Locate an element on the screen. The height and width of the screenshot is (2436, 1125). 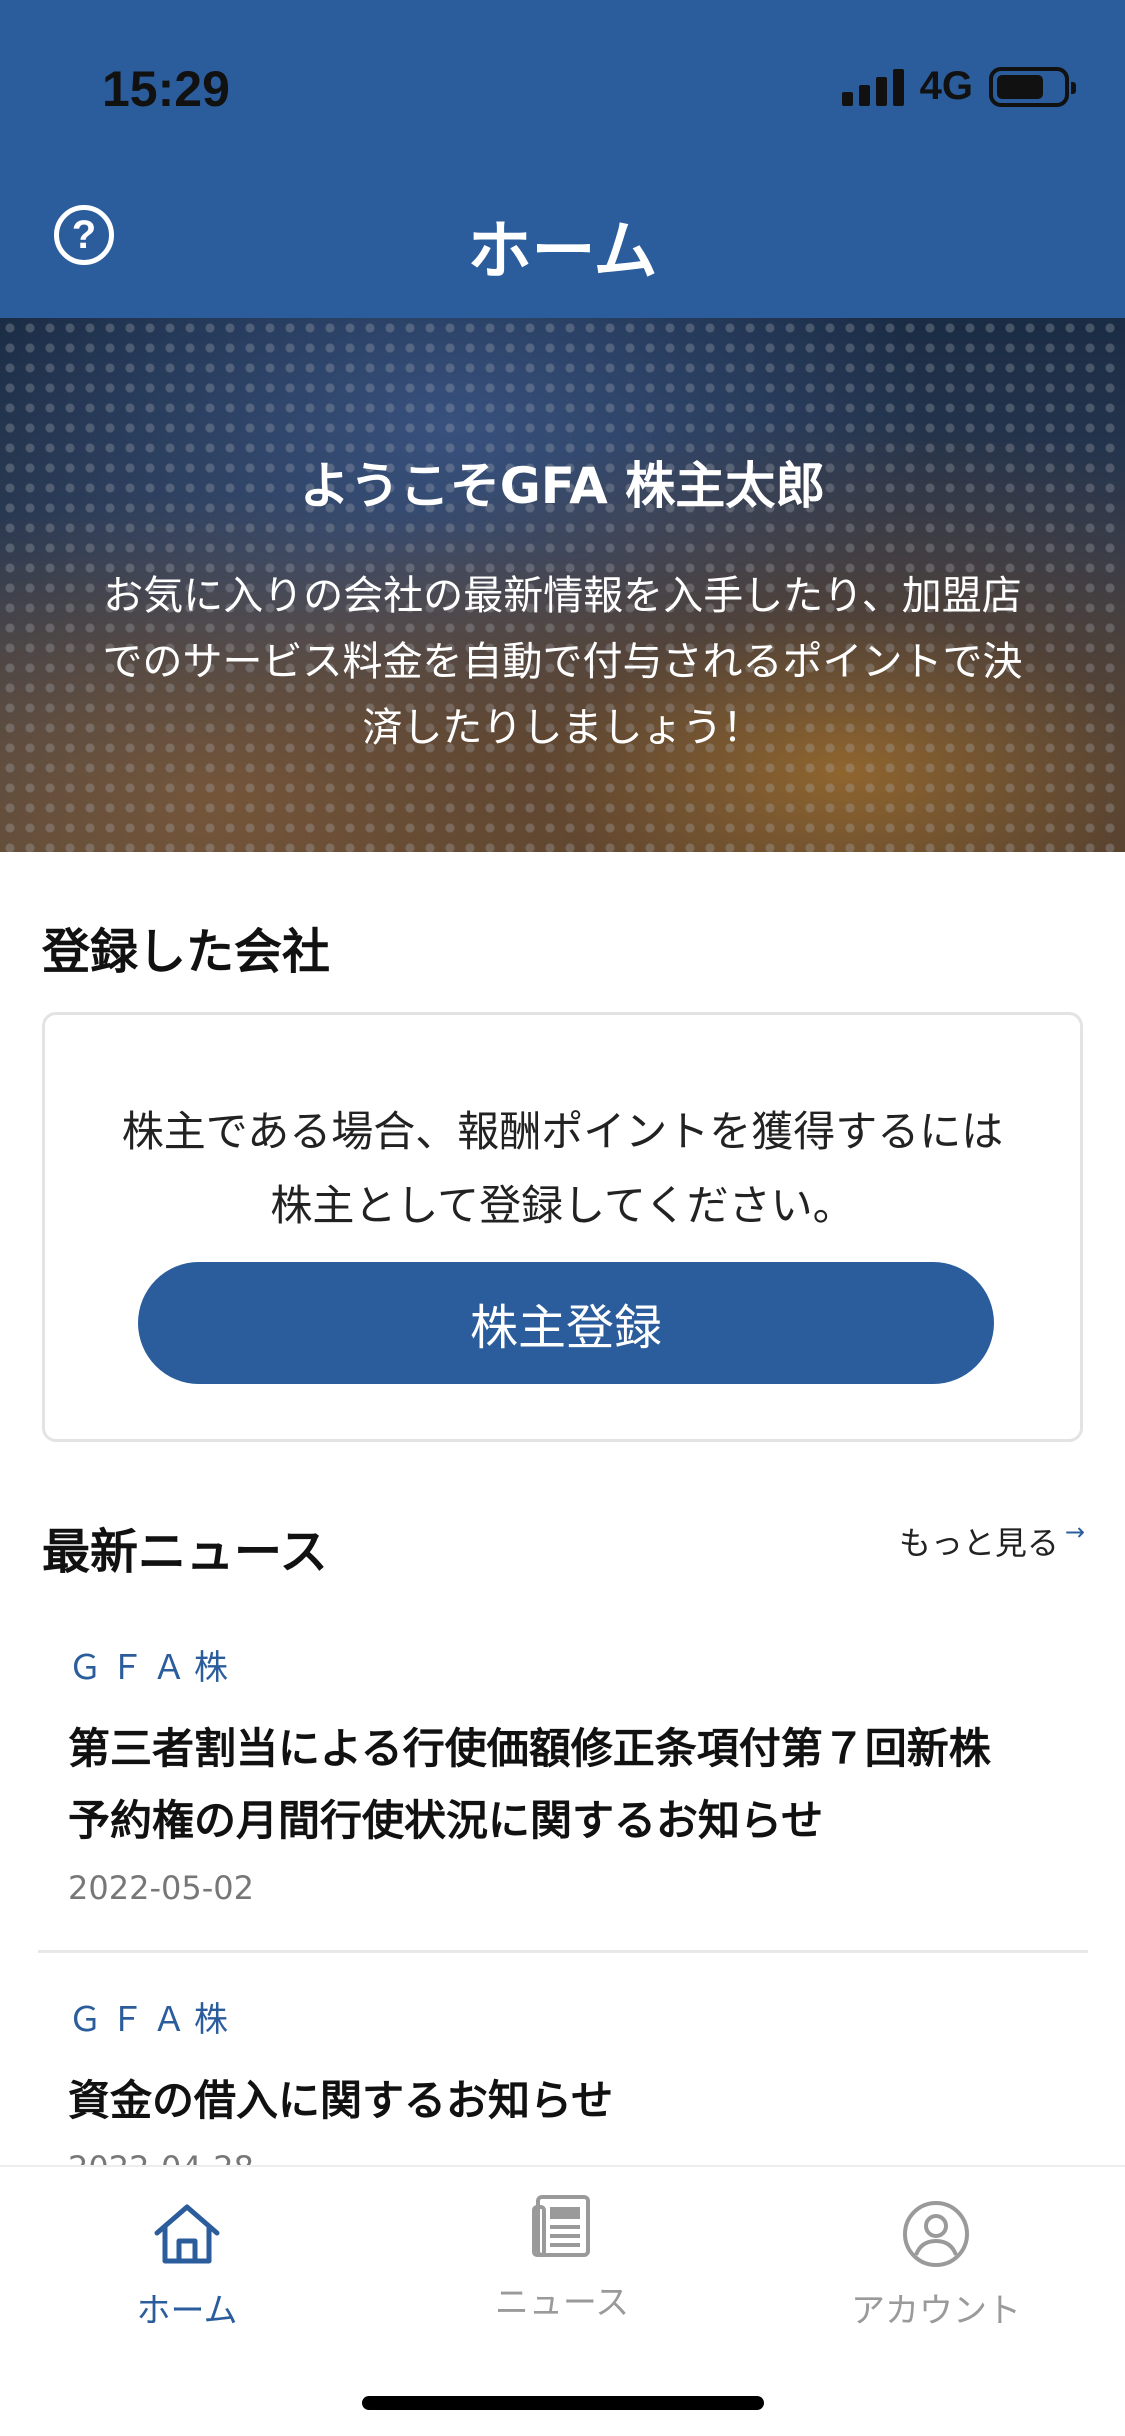
status-time: 15:29 is located at coordinates (166, 89).